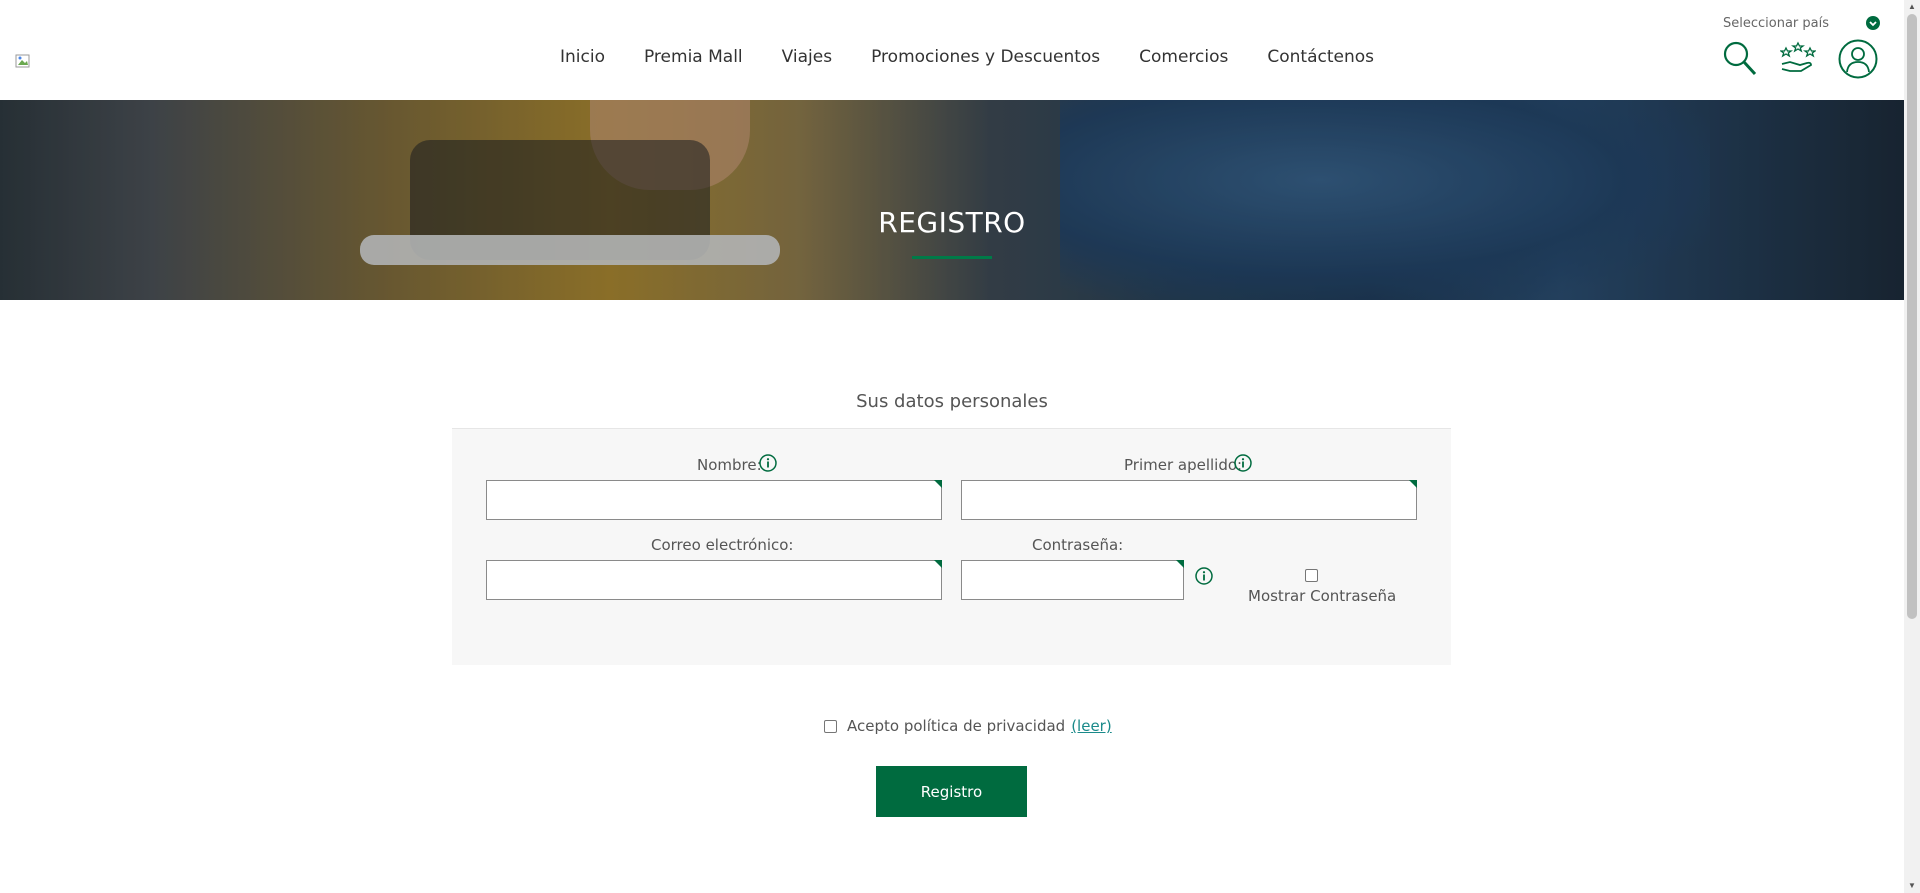 This screenshot has height=893, width=1920. What do you see at coordinates (1912, 886) in the screenshot?
I see `scroll-down-arrow: ▼` at bounding box center [1912, 886].